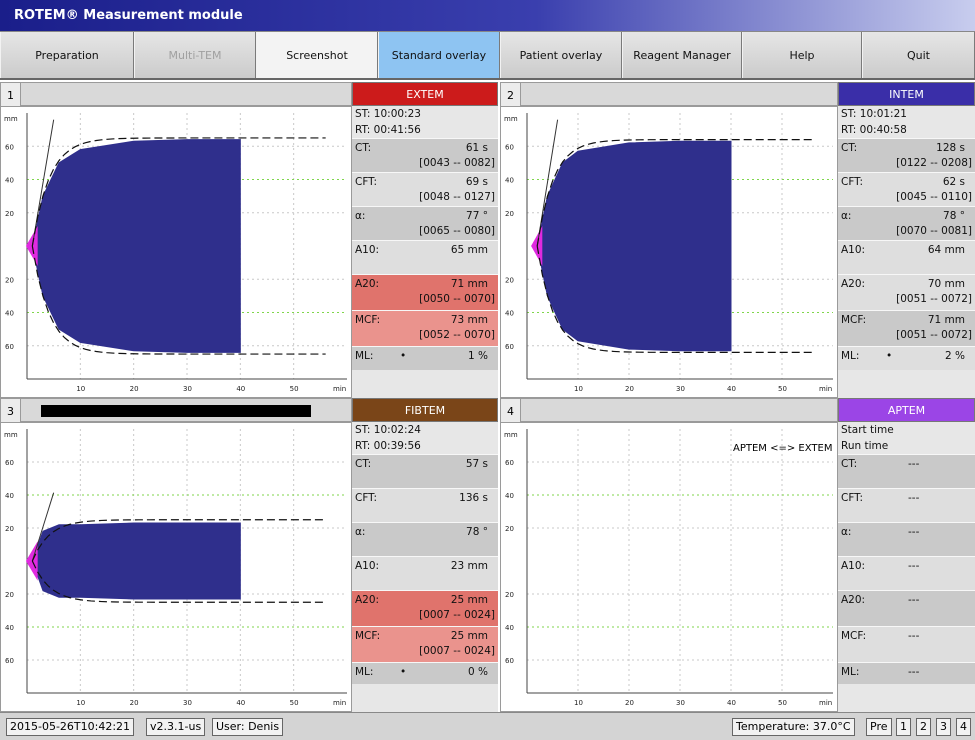  Describe the element at coordinates (187, 703) in the screenshot. I see `x-tick-label: 30` at that location.